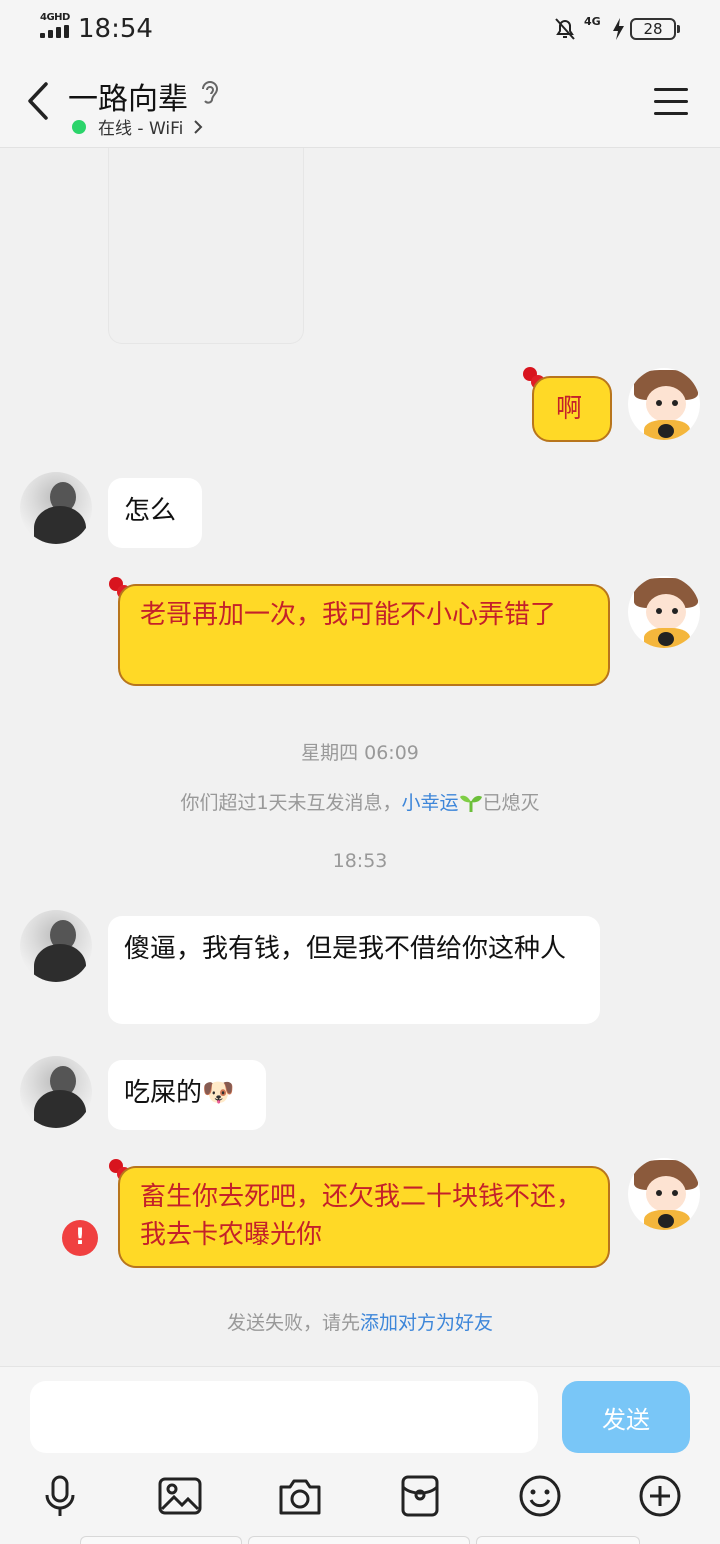 This screenshot has height=1544, width=720. I want to click on lucky-link: 小幸运, so click(430, 803).